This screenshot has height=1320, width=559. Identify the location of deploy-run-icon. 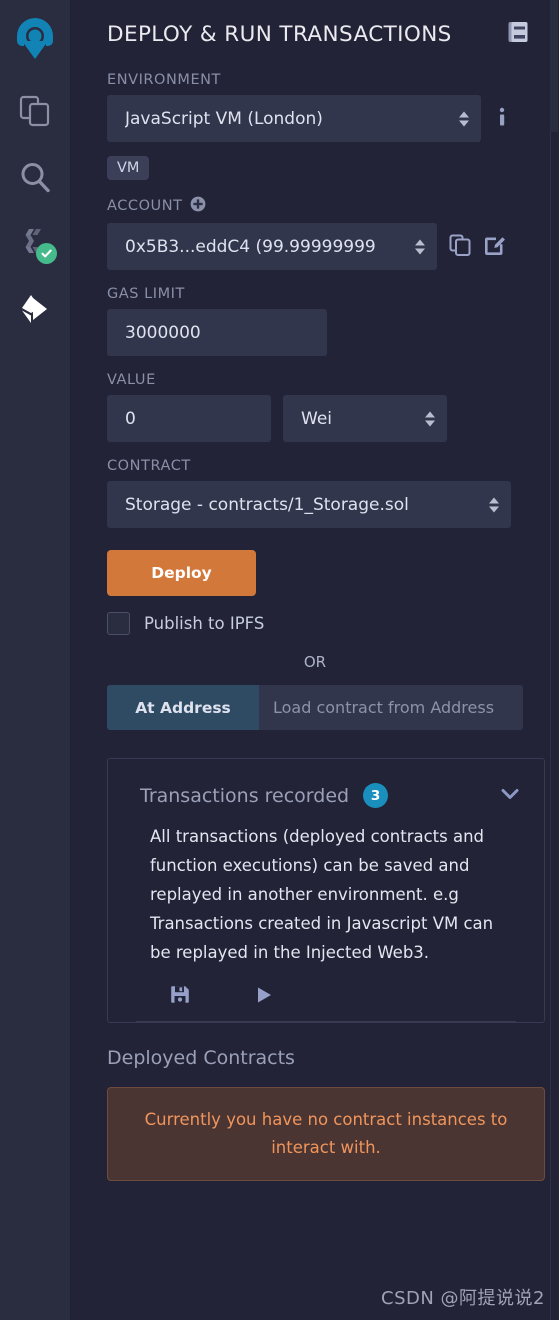
(34, 309).